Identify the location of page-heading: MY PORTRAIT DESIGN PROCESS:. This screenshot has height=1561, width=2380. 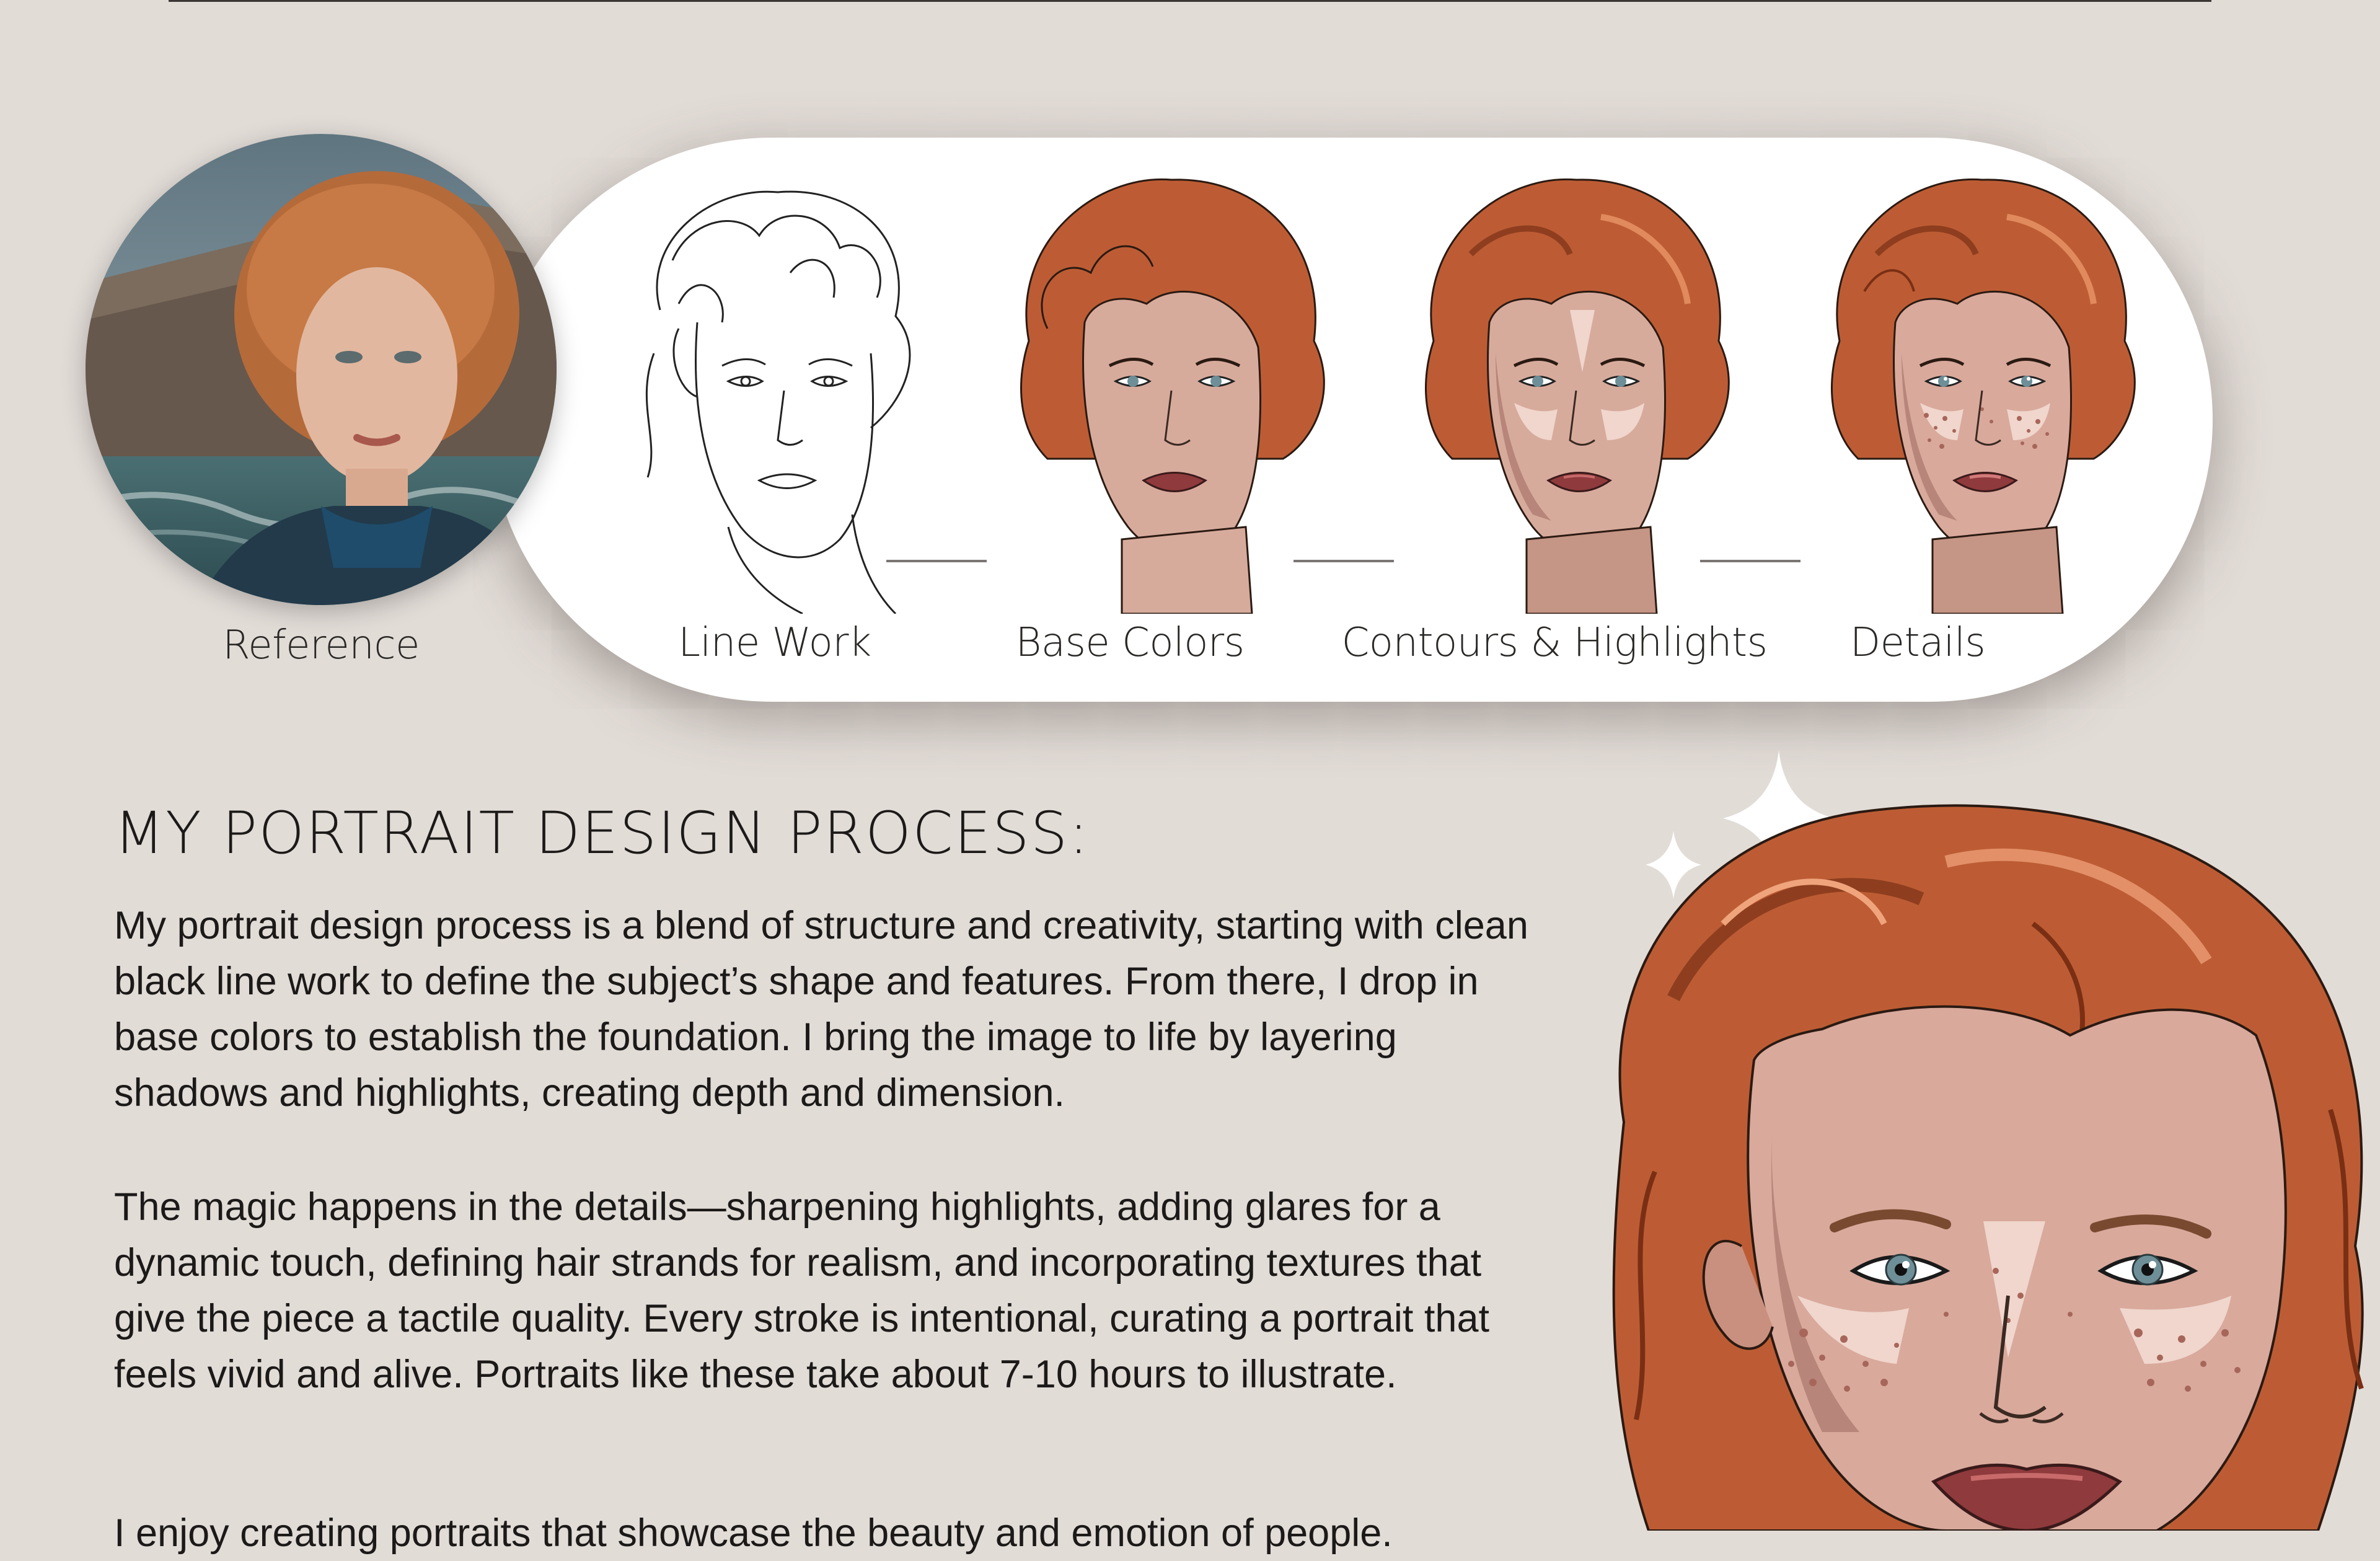
(602, 833).